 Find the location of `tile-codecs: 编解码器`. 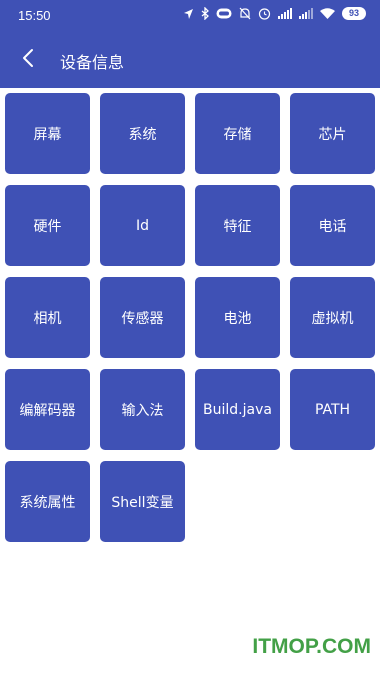

tile-codecs: 编解码器 is located at coordinates (47, 409).